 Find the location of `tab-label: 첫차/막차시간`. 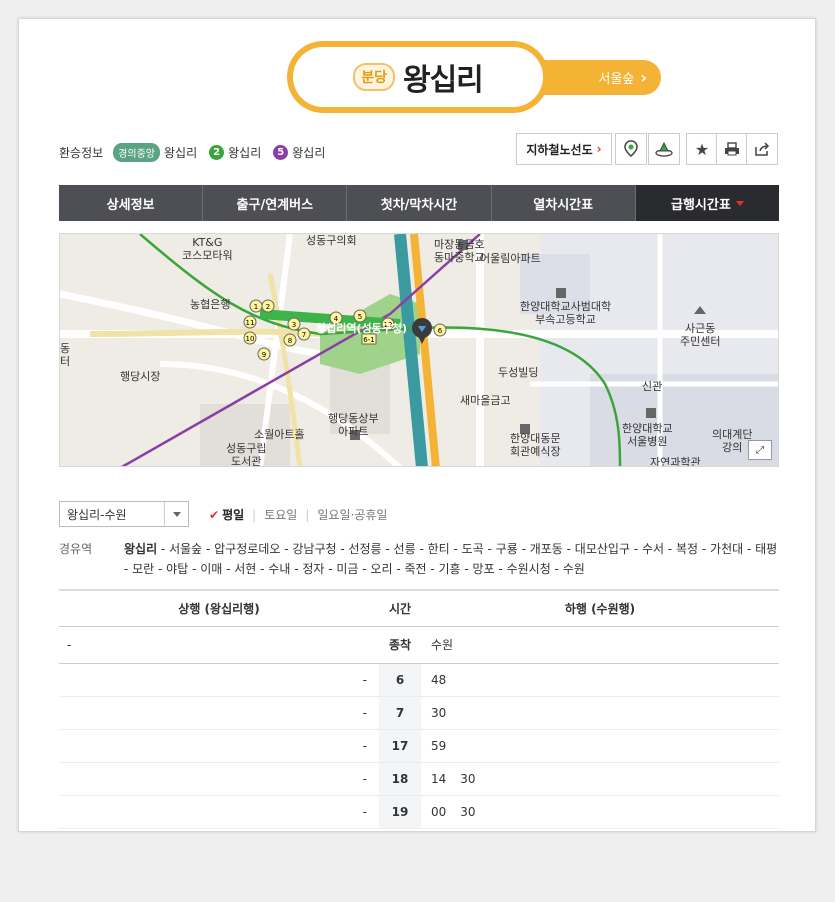

tab-label: 첫차/막차시간 is located at coordinates (419, 205).